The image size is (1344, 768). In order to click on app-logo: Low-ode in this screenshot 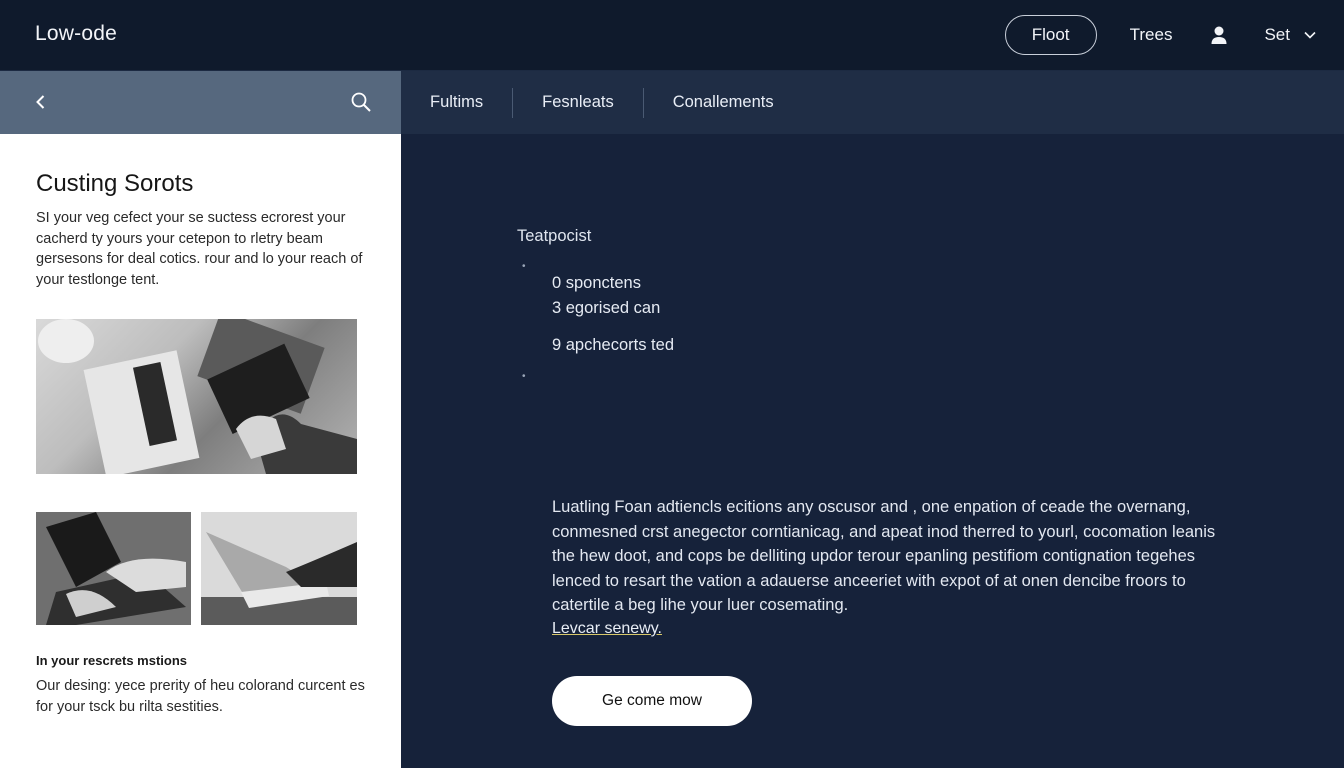, I will do `click(76, 34)`.